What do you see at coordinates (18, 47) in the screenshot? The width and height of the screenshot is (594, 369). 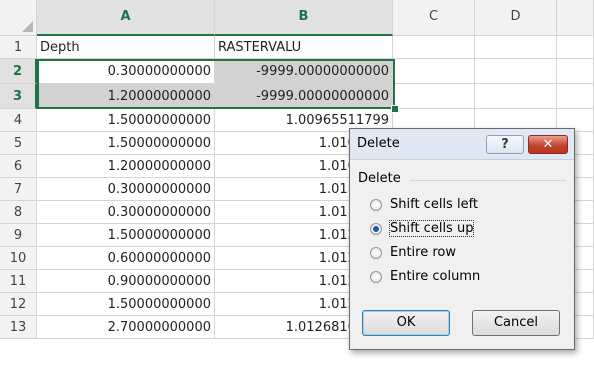 I see `row-header: 1` at bounding box center [18, 47].